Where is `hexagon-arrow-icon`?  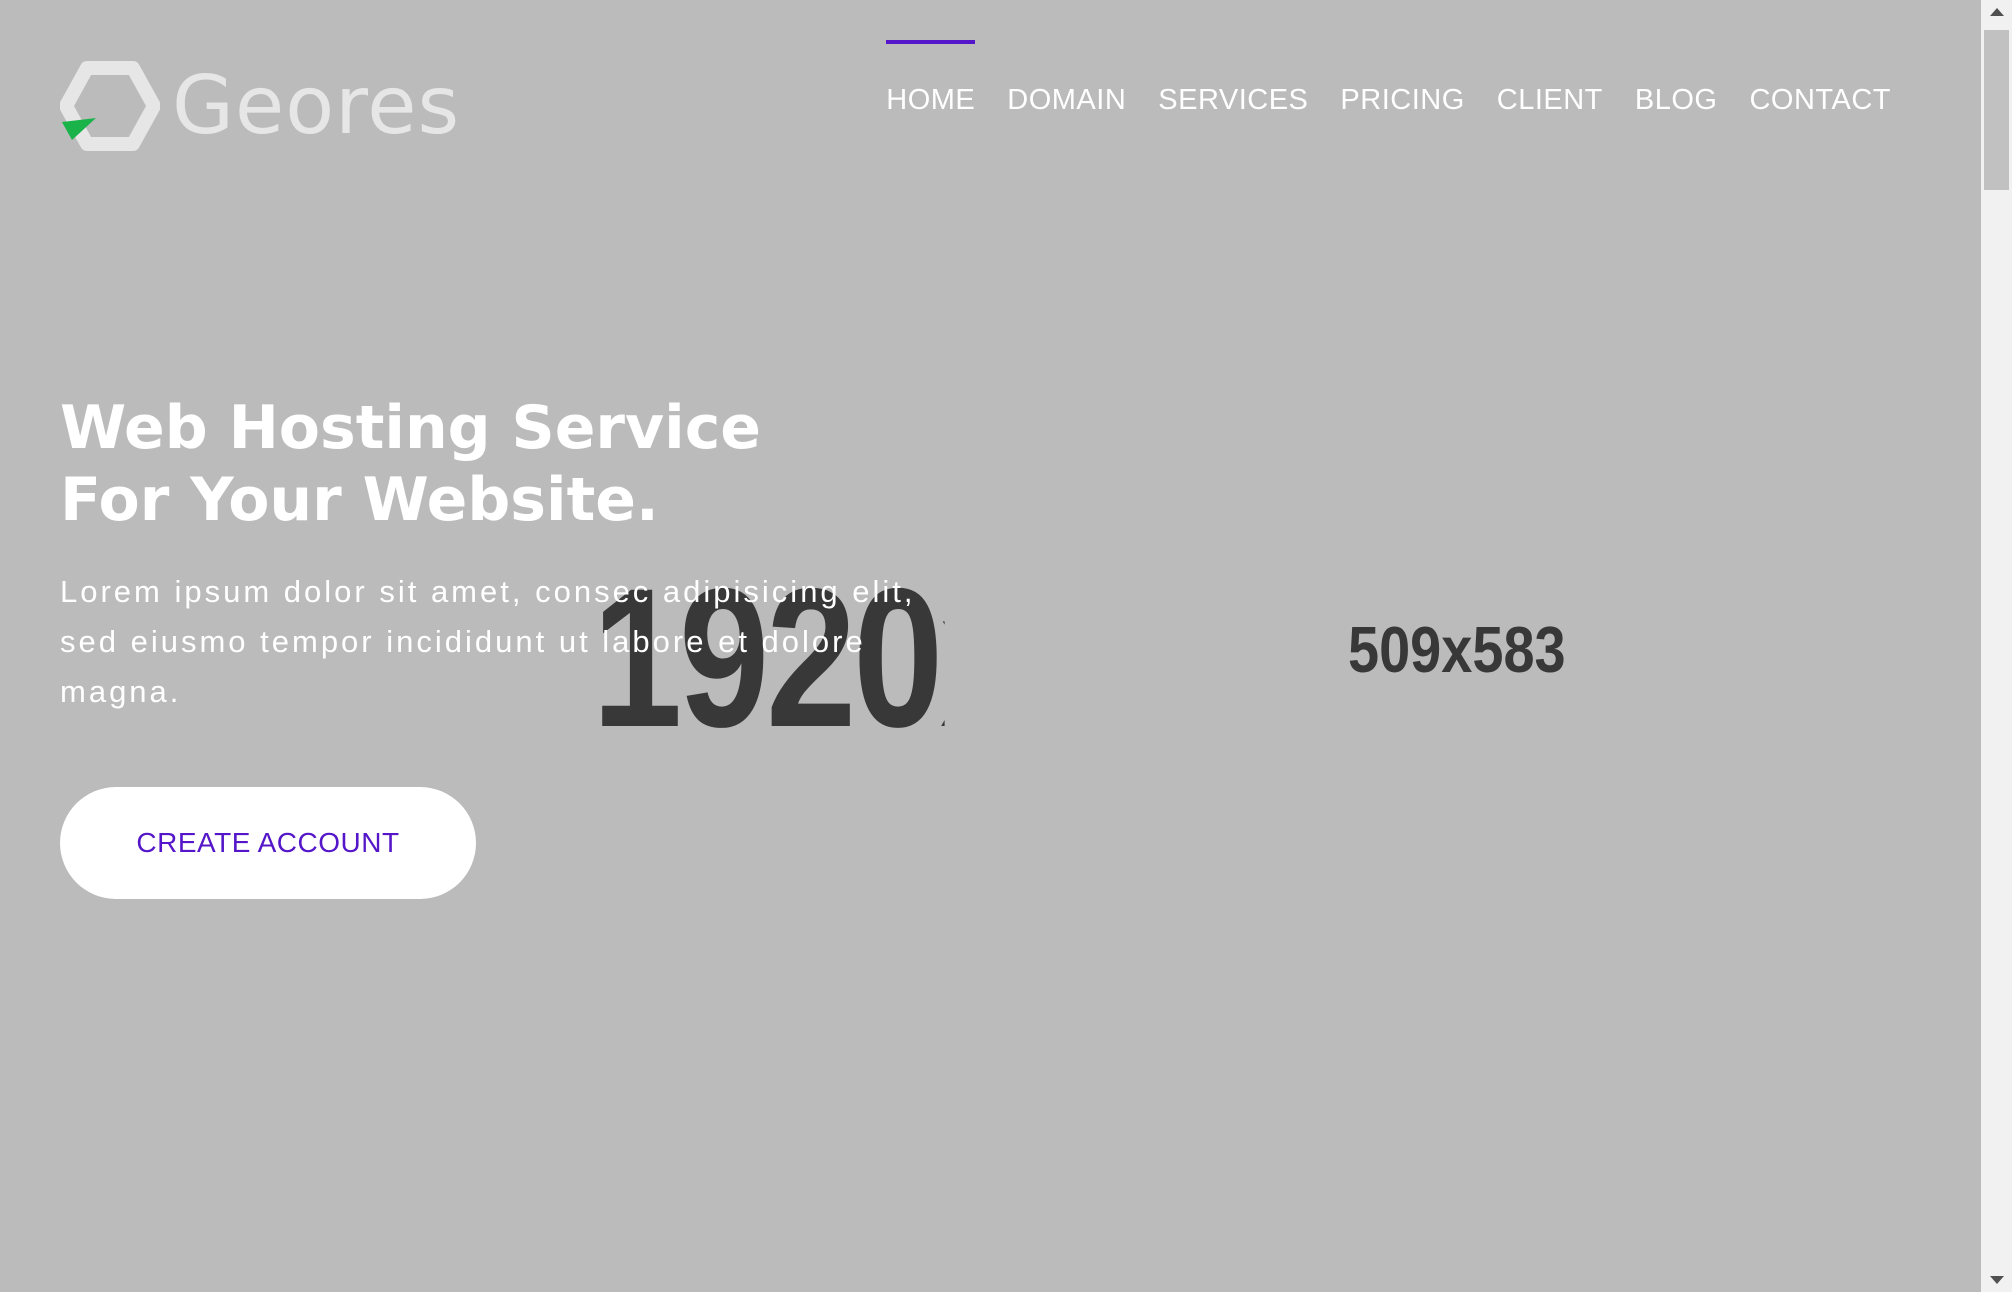
hexagon-arrow-icon is located at coordinates (110, 106).